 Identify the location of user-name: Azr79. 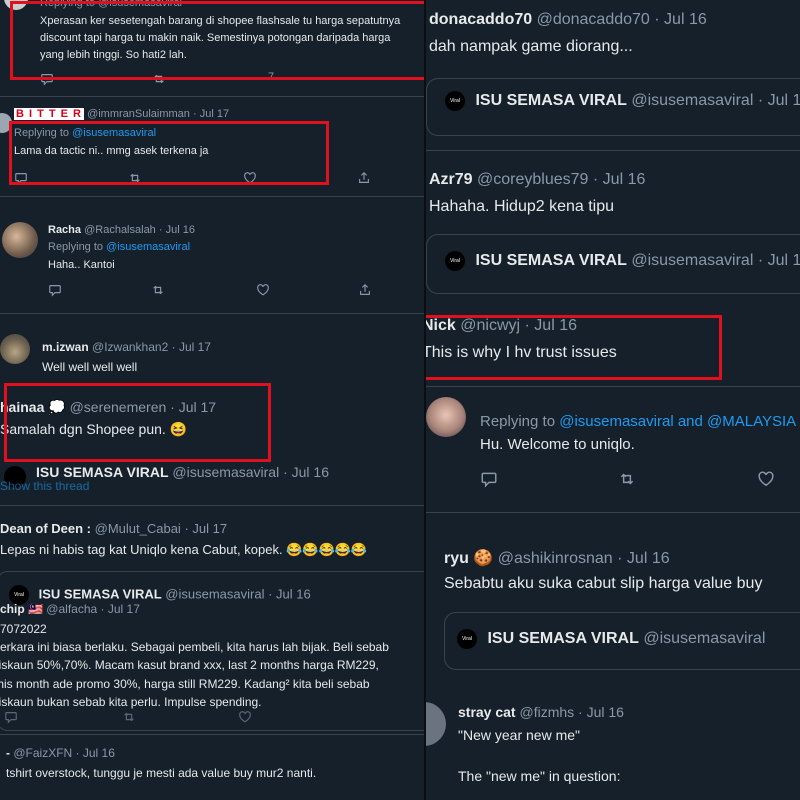
(451, 179).